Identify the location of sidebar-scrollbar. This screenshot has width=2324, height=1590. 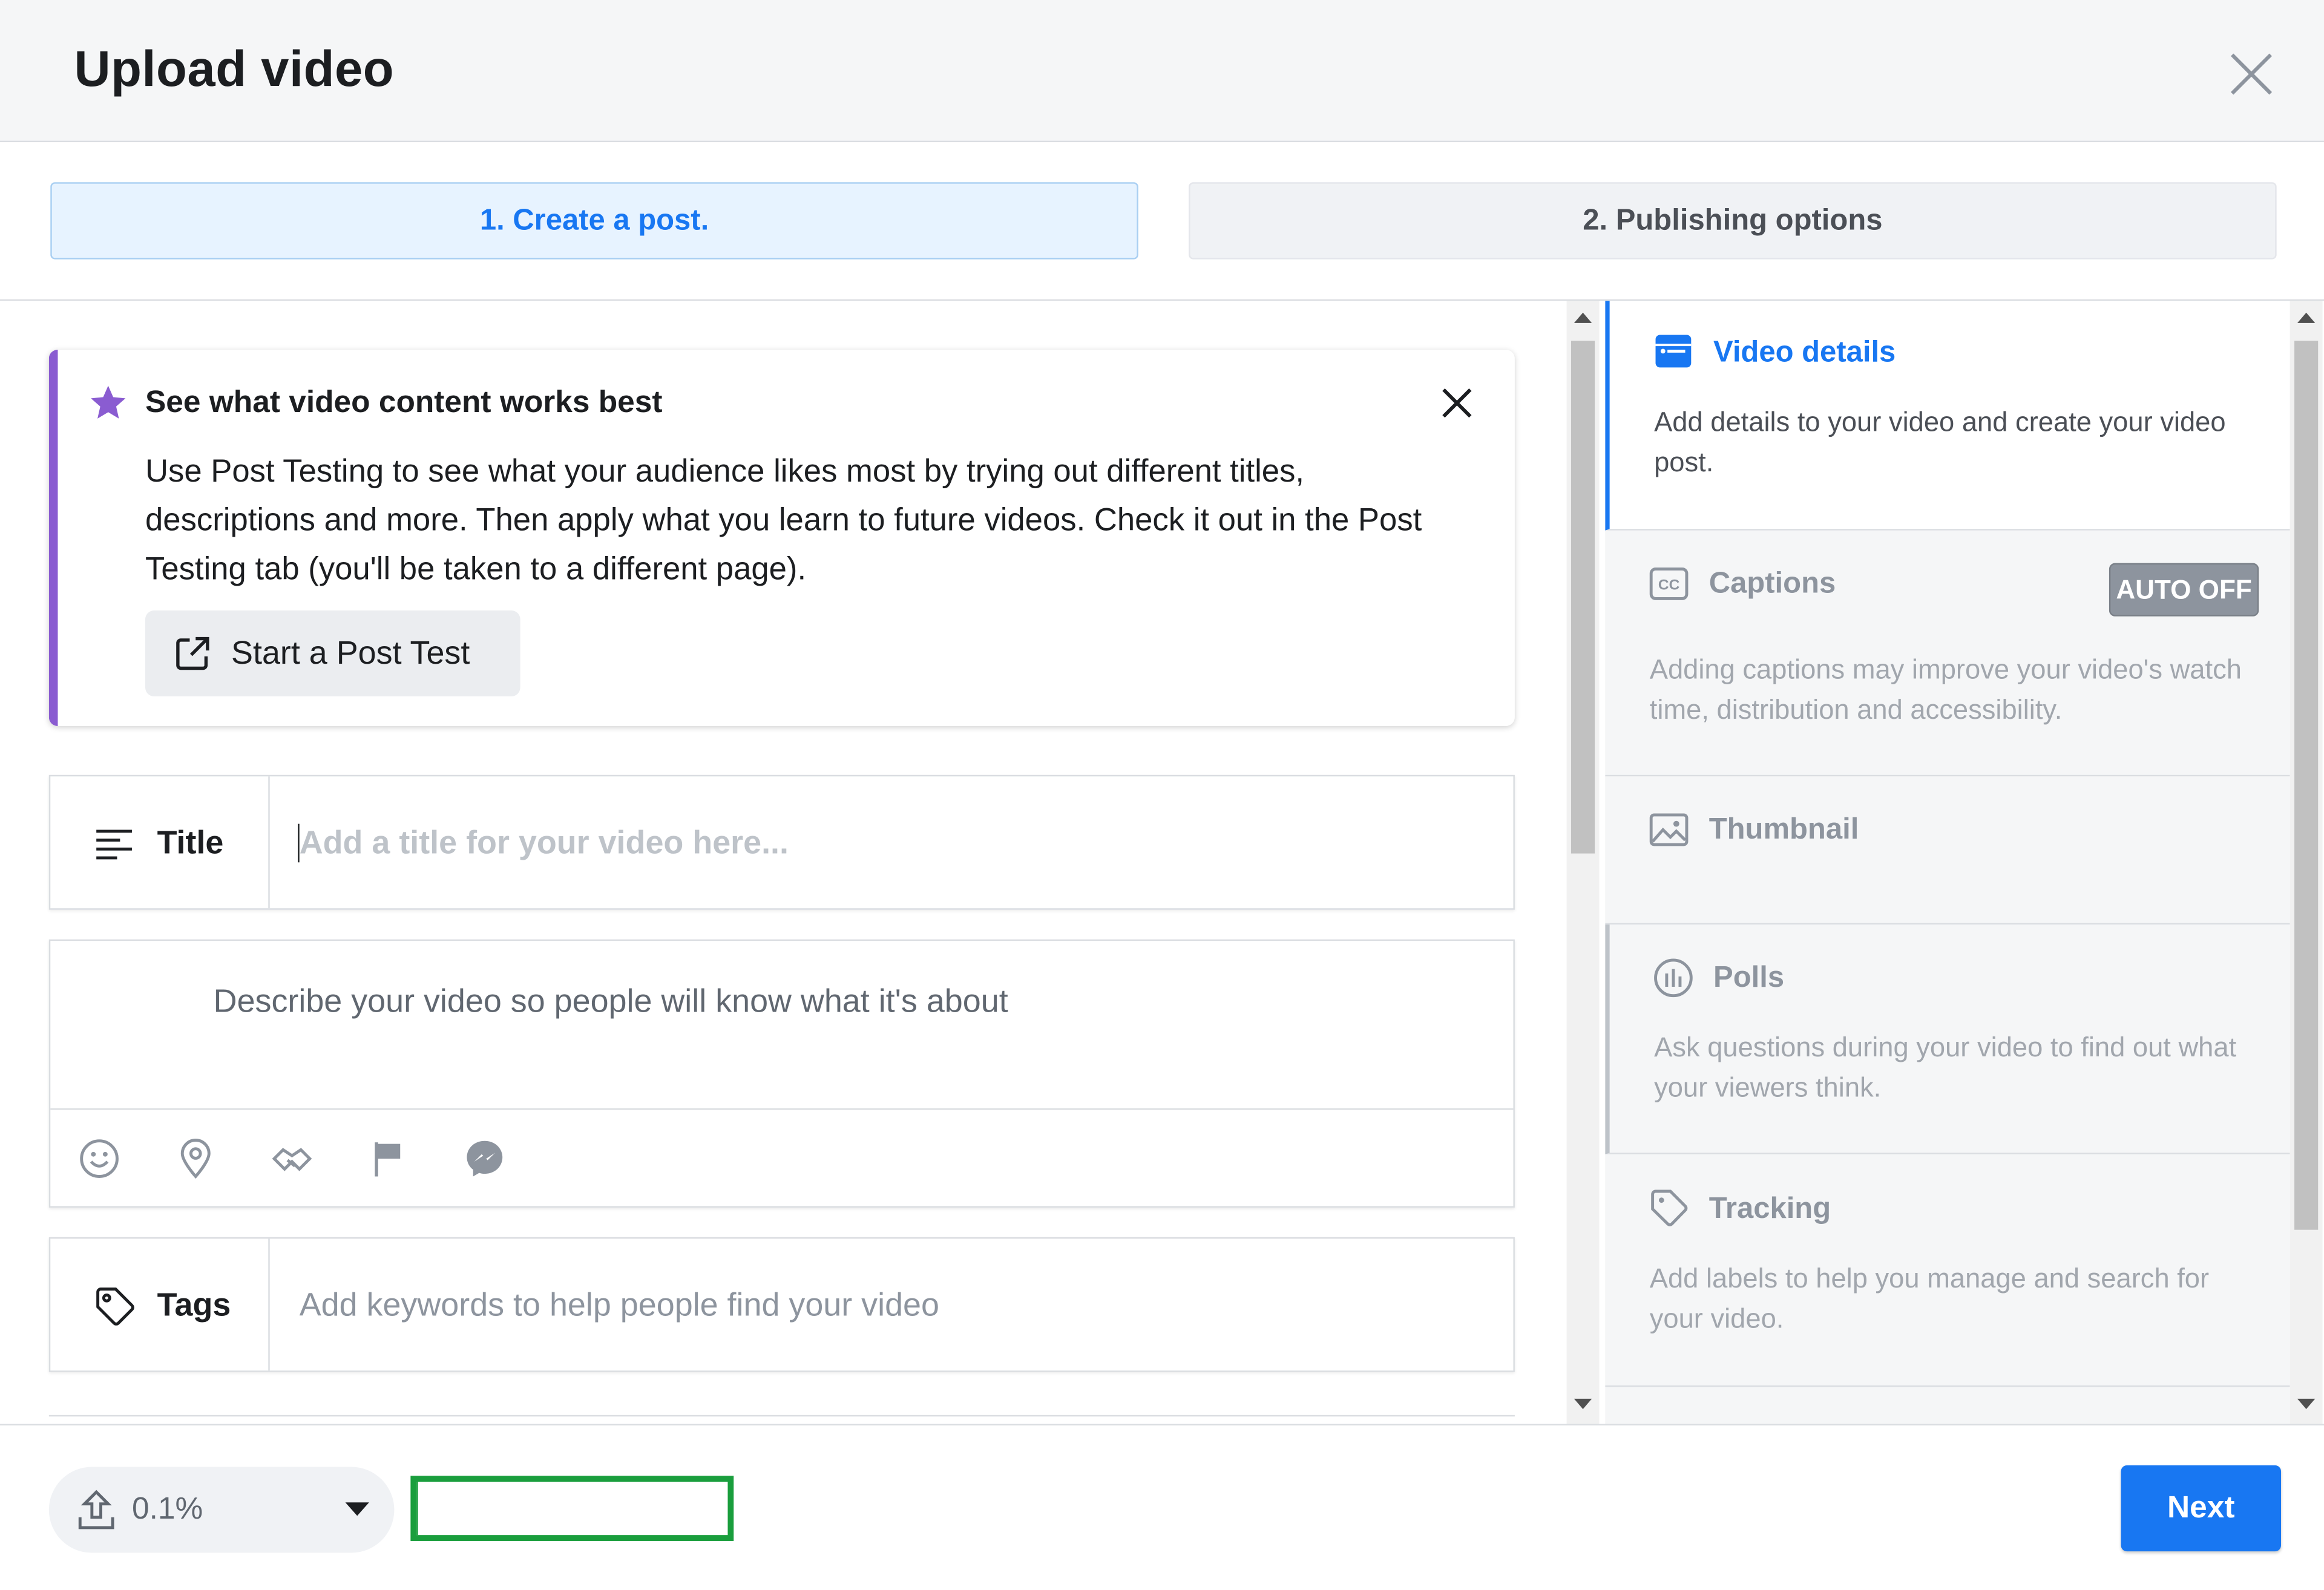
(2306, 862).